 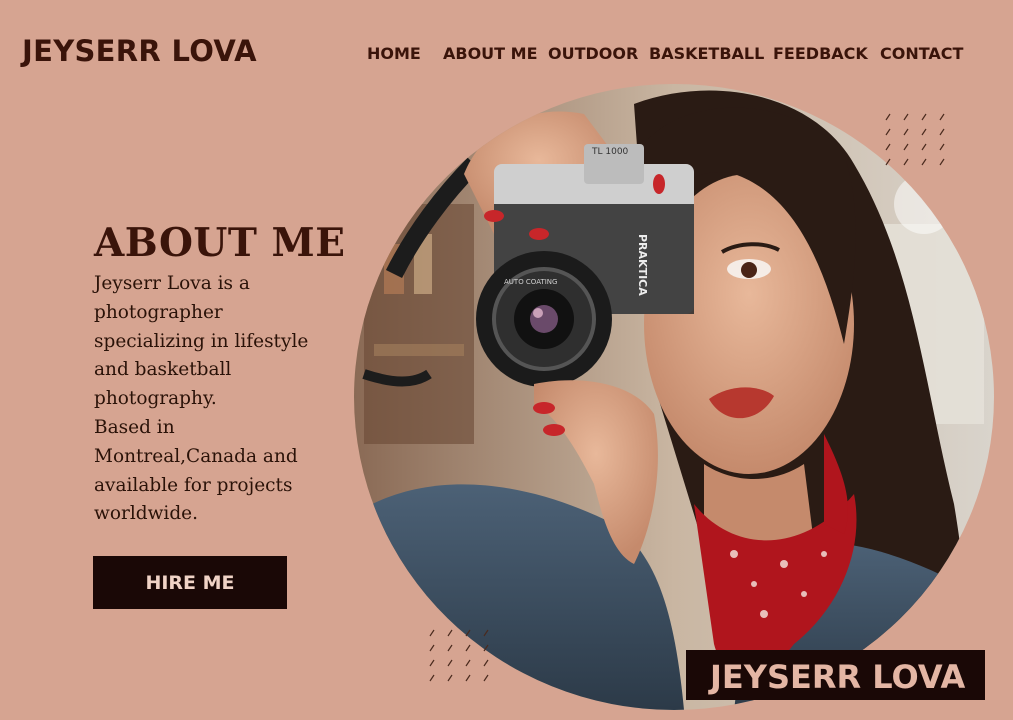 I want to click on nav-contact: CONTACT, so click(x=921, y=53).